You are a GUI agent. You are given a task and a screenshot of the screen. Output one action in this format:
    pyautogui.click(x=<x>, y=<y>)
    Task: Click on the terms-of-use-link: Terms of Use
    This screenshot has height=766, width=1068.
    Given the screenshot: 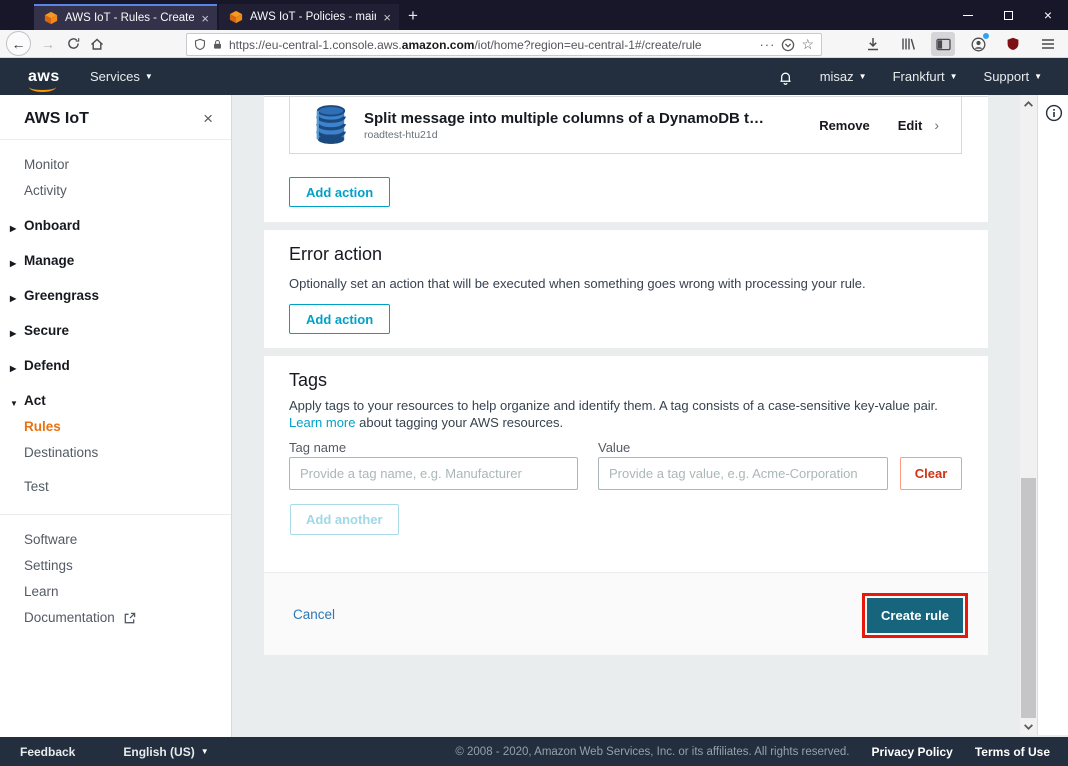 What is the action you would take?
    pyautogui.click(x=1012, y=752)
    